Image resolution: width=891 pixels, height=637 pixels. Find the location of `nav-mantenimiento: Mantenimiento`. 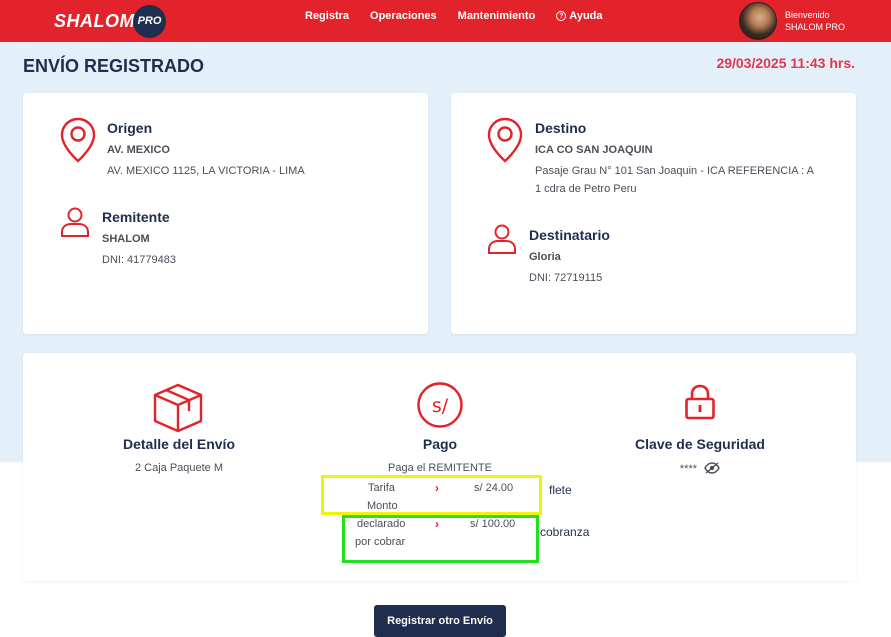

nav-mantenimiento: Mantenimiento is located at coordinates (497, 16).